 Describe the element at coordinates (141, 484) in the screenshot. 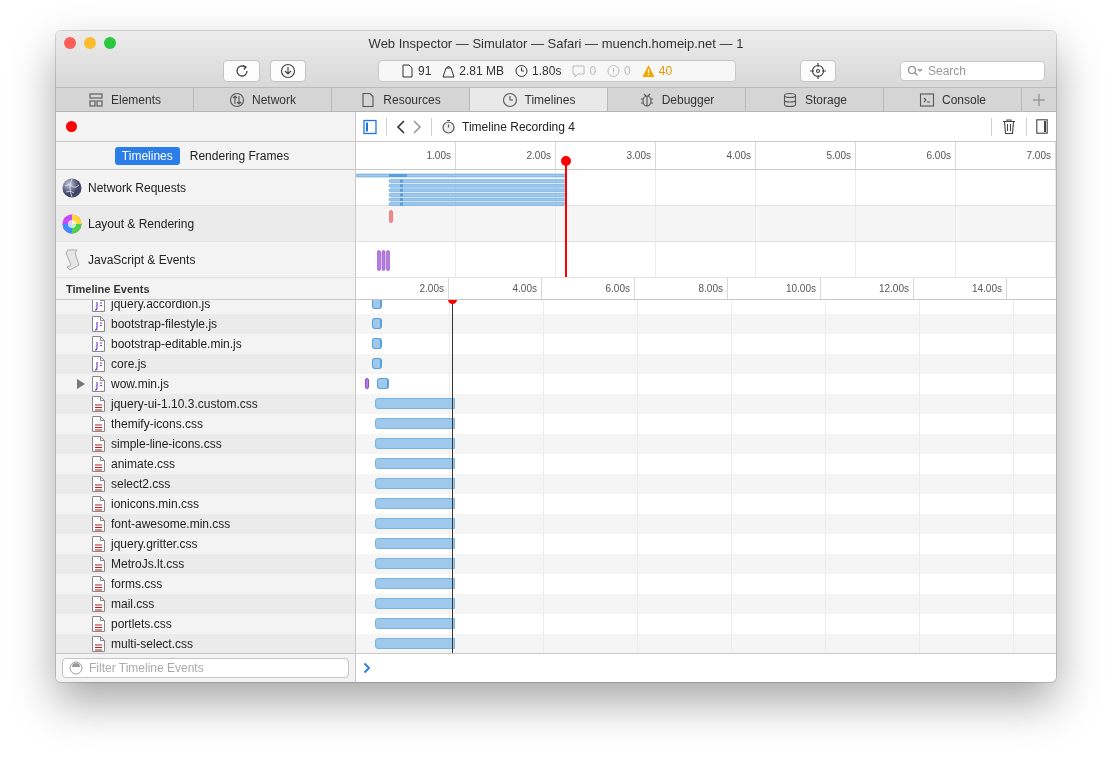

I see `resource-name: select2.css` at that location.